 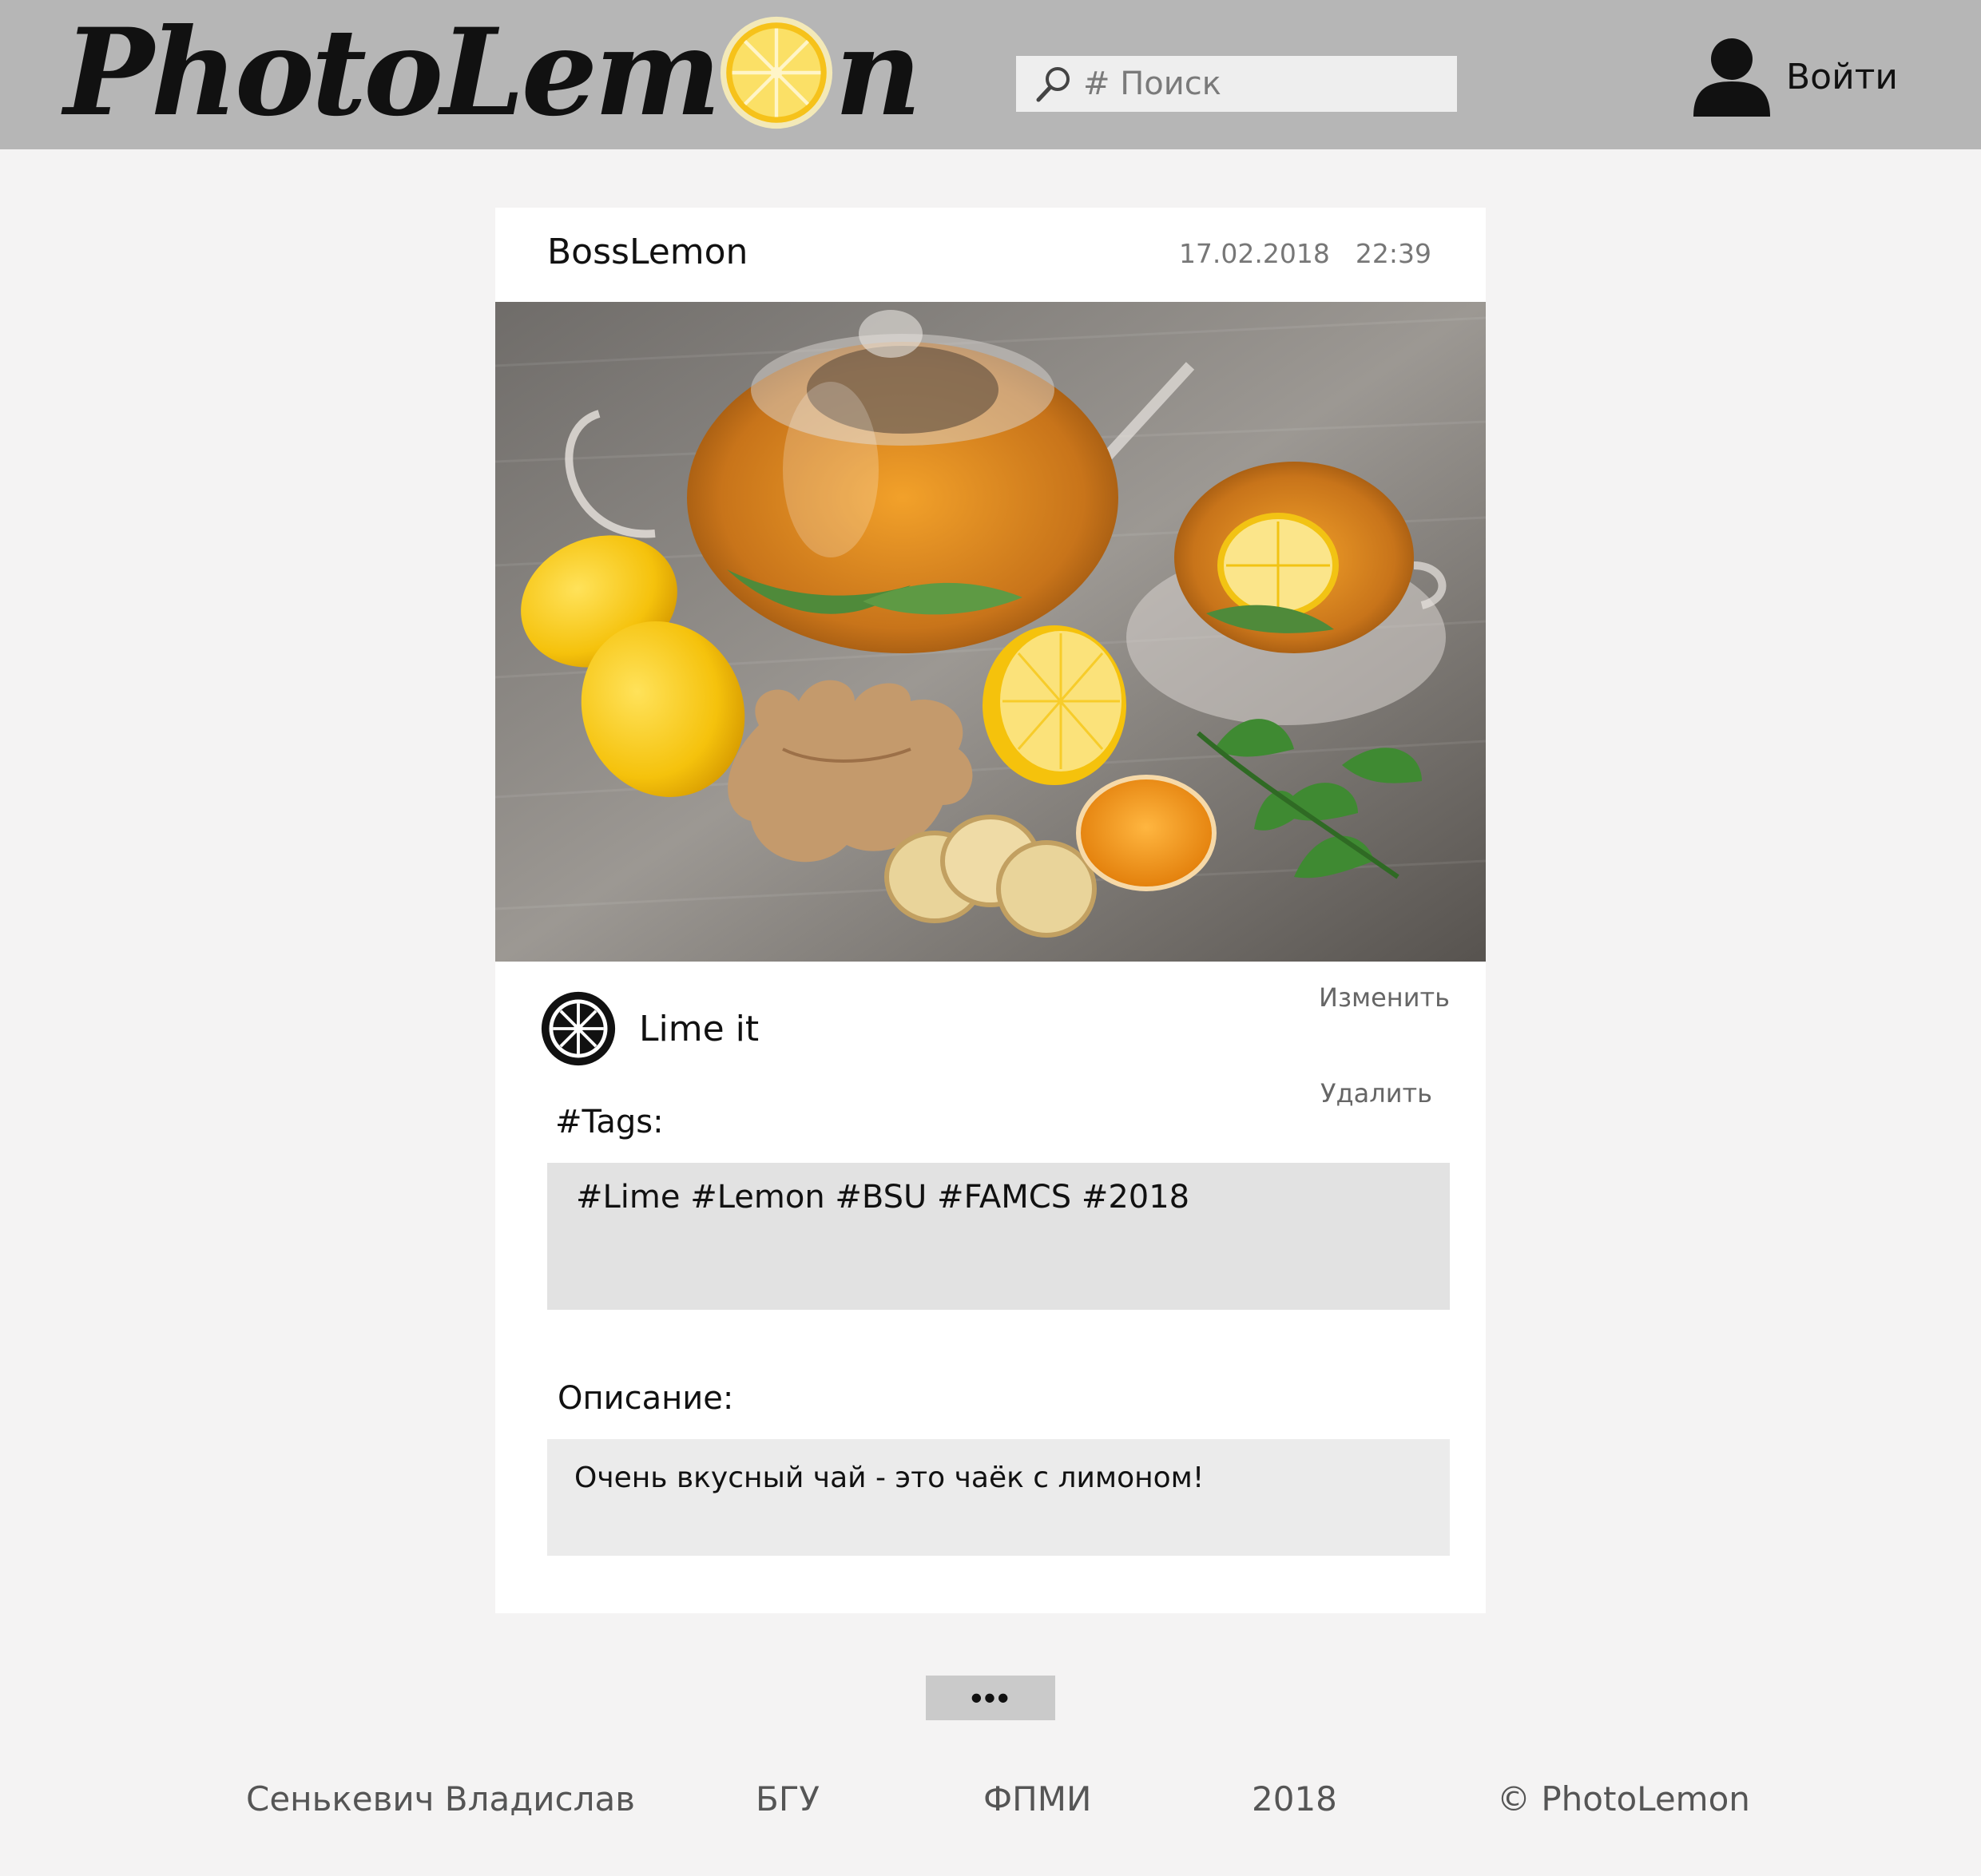 I want to click on footer-university: БГУ, so click(x=788, y=1798).